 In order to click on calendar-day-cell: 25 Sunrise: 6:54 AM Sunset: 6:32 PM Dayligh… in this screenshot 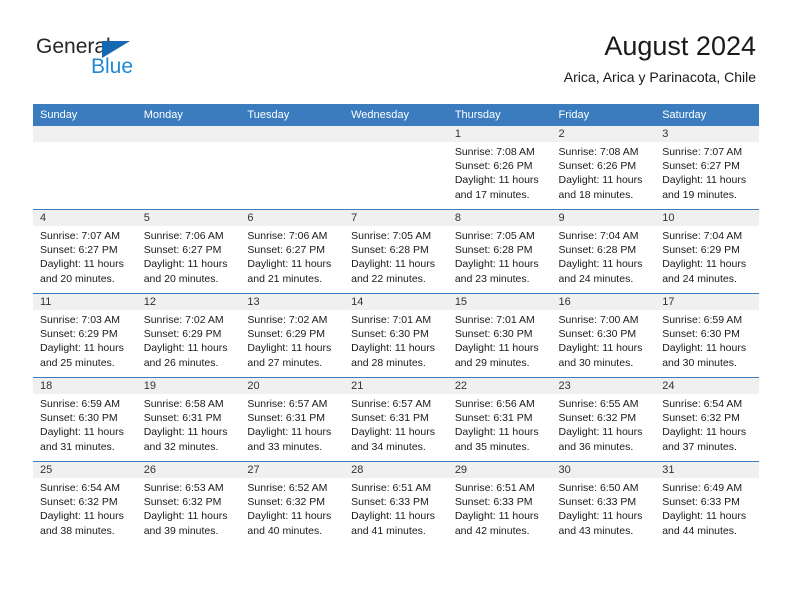, I will do `click(85, 503)`.